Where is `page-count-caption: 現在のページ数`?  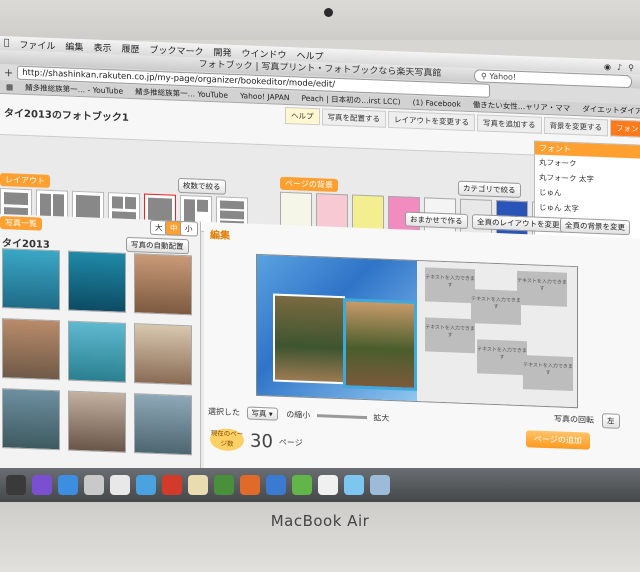
page-count-caption: 現在のページ数 is located at coordinates (227, 440).